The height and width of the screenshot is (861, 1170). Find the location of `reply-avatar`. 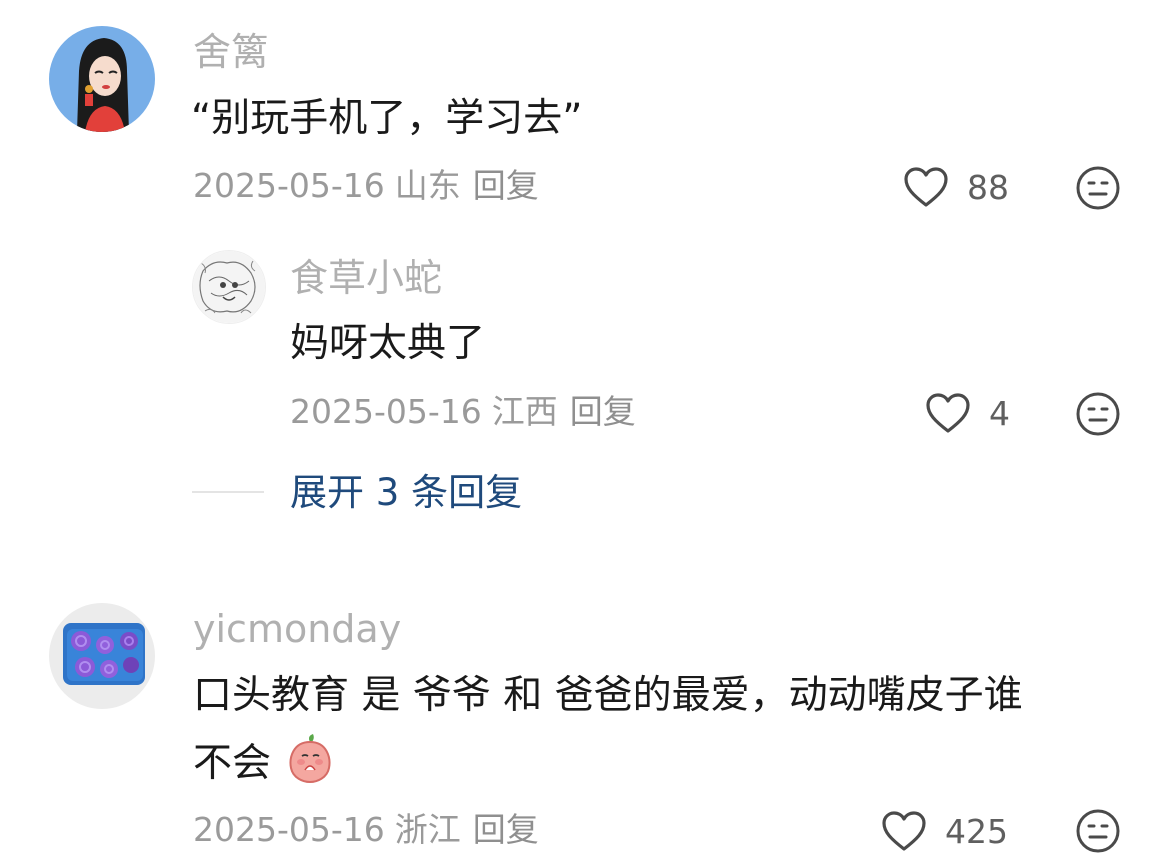

reply-avatar is located at coordinates (229, 287).